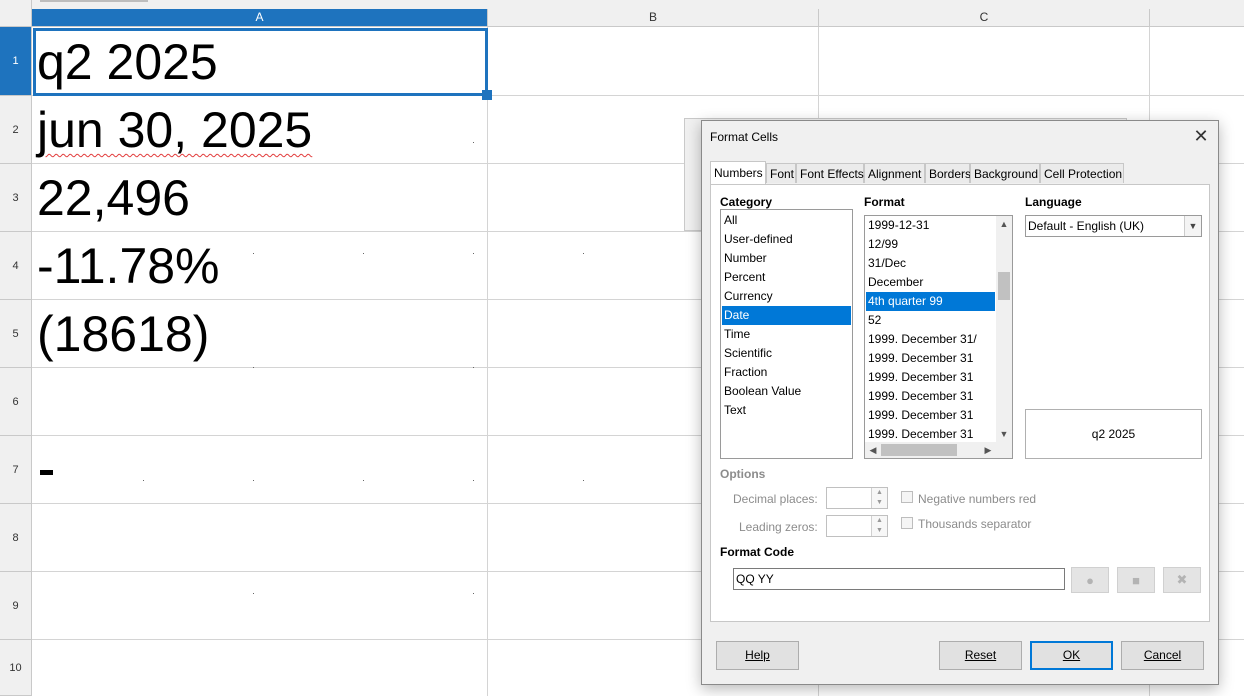  I want to click on list-item: Boolean Value, so click(786, 391).